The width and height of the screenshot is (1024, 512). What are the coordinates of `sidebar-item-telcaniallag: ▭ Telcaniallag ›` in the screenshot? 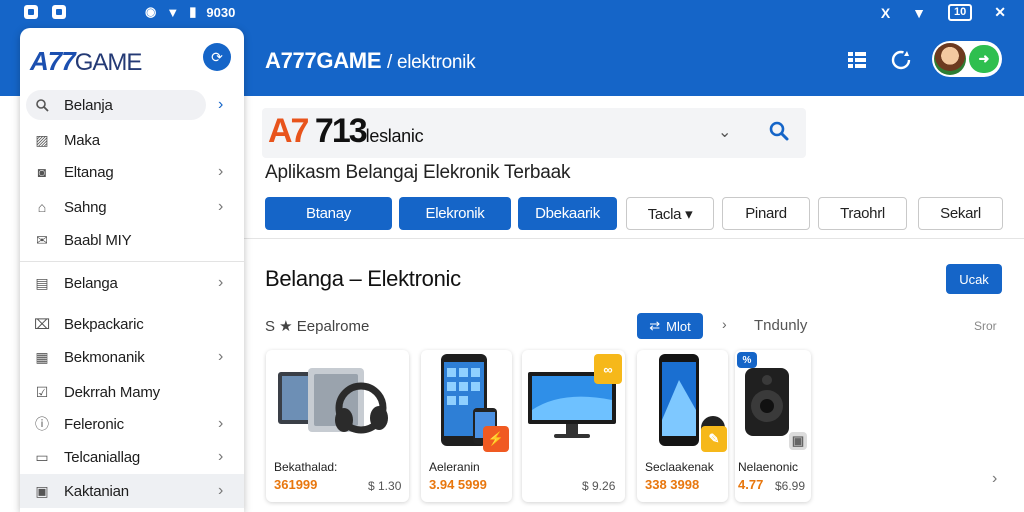 It's located at (132, 457).